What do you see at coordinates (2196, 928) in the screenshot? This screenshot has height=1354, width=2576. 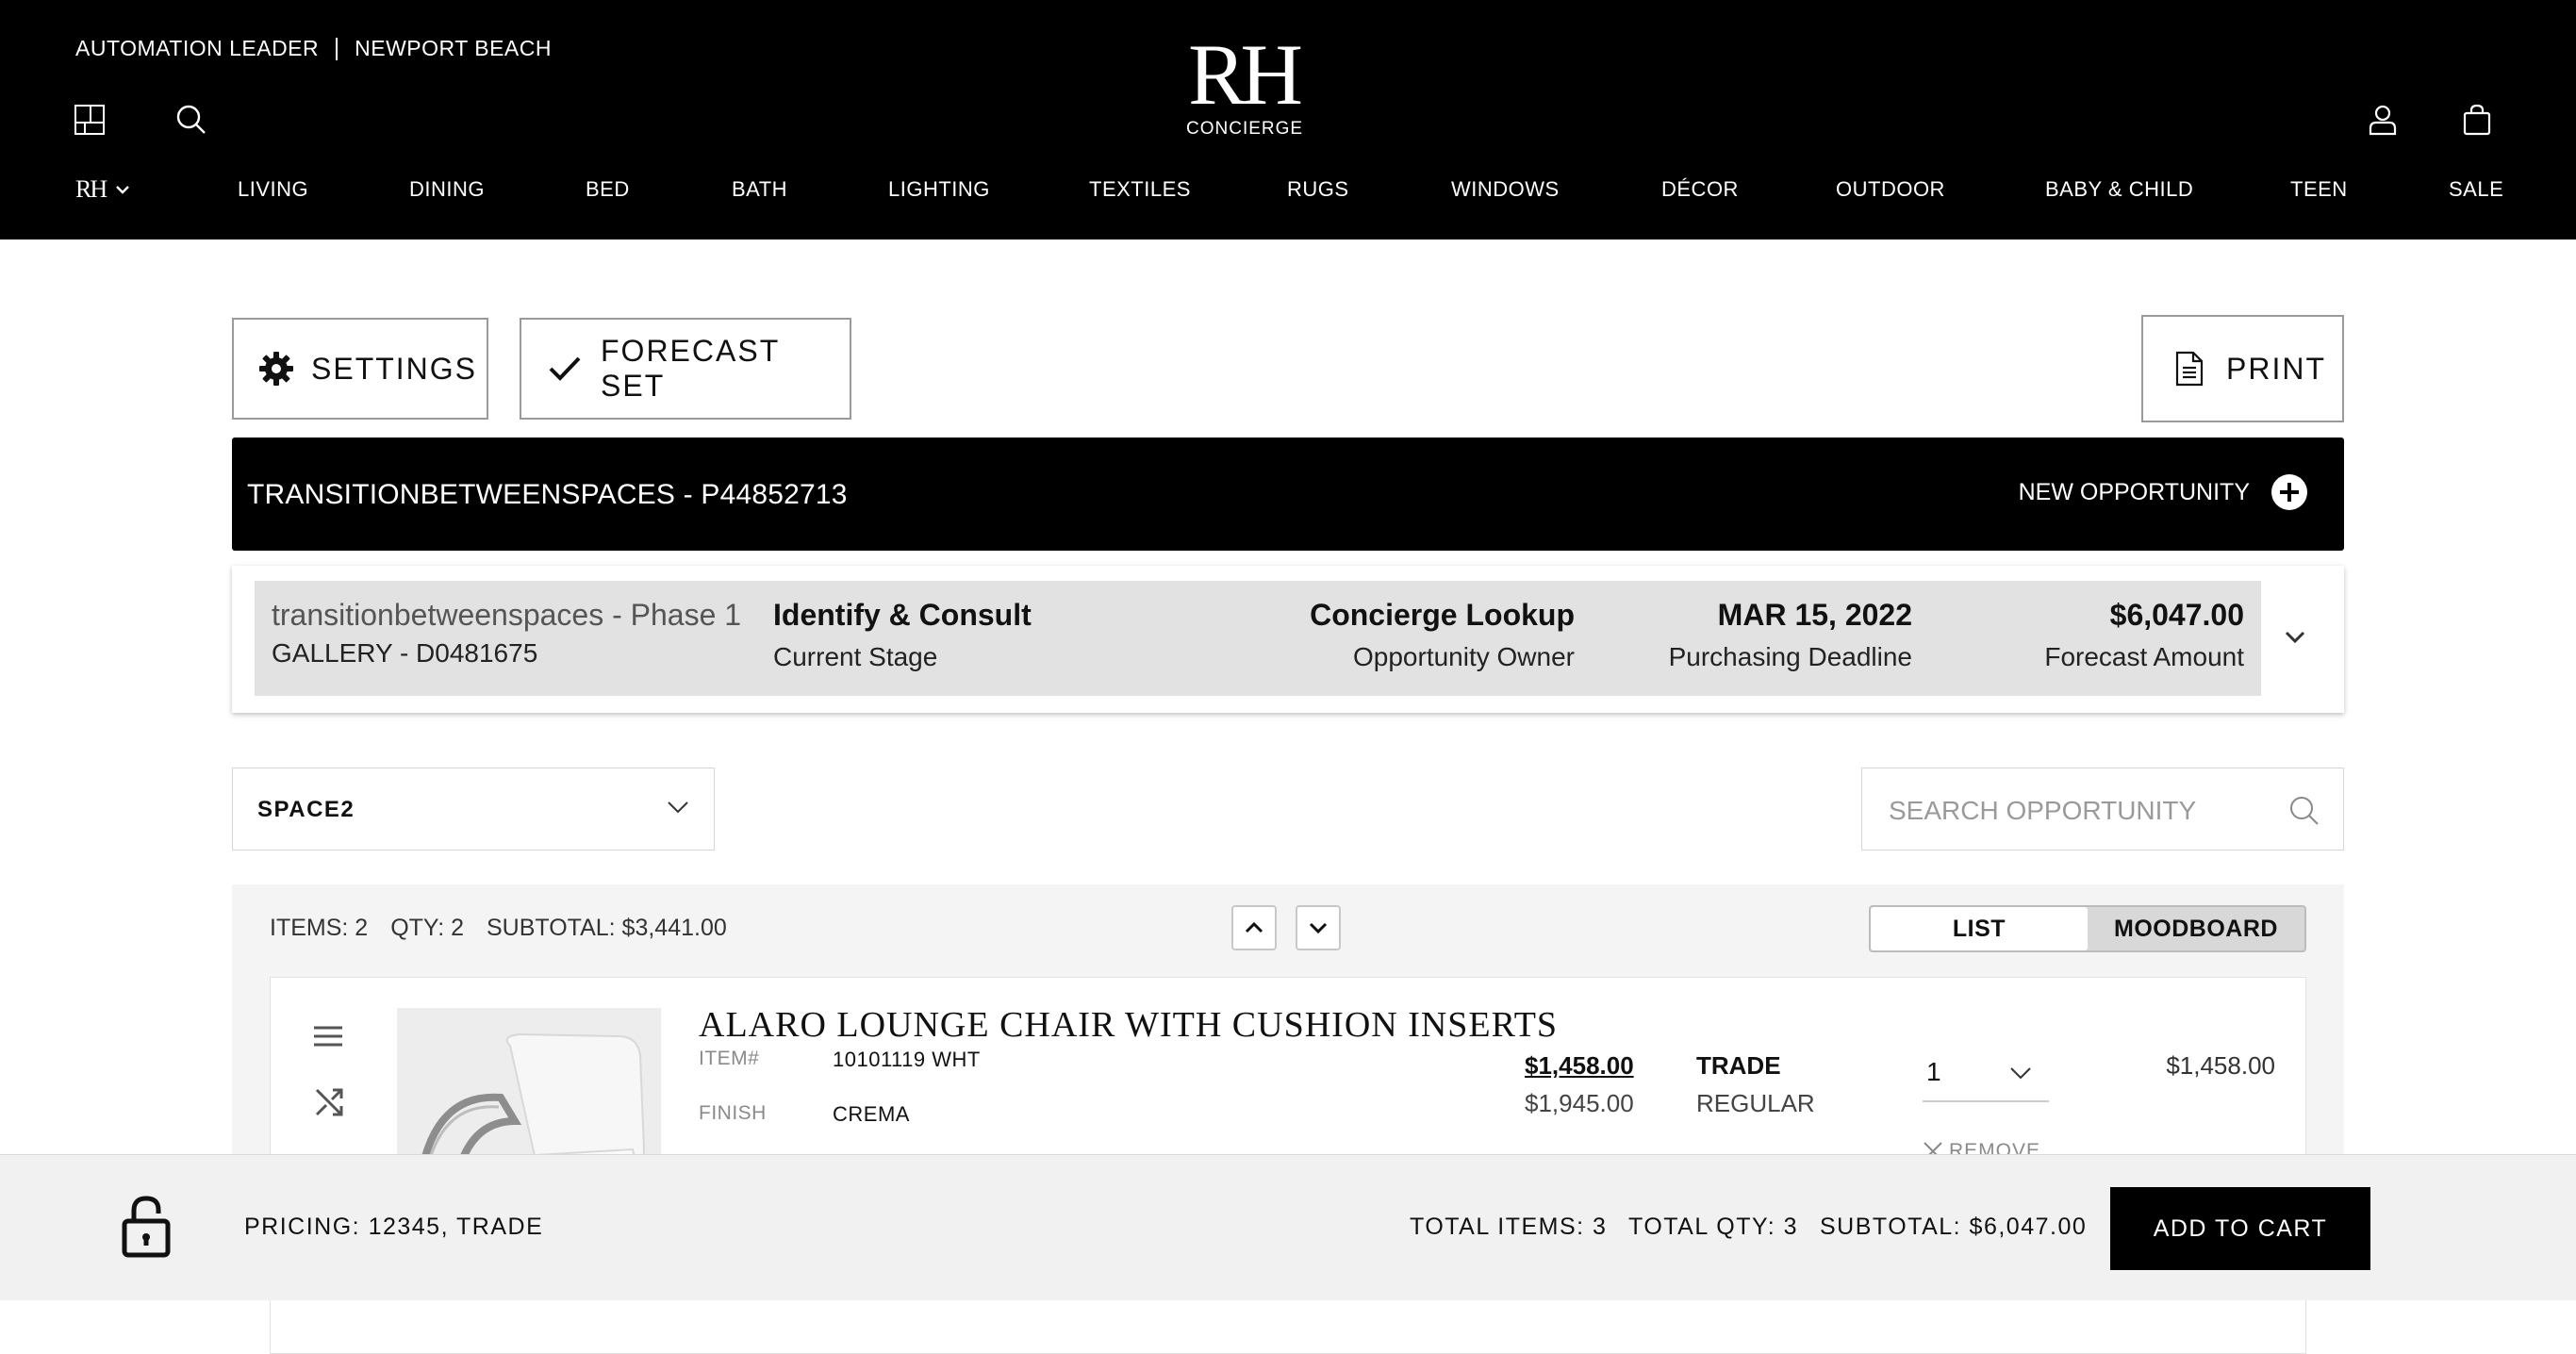 I see `moodboard-view-tab: MOODBOARD` at bounding box center [2196, 928].